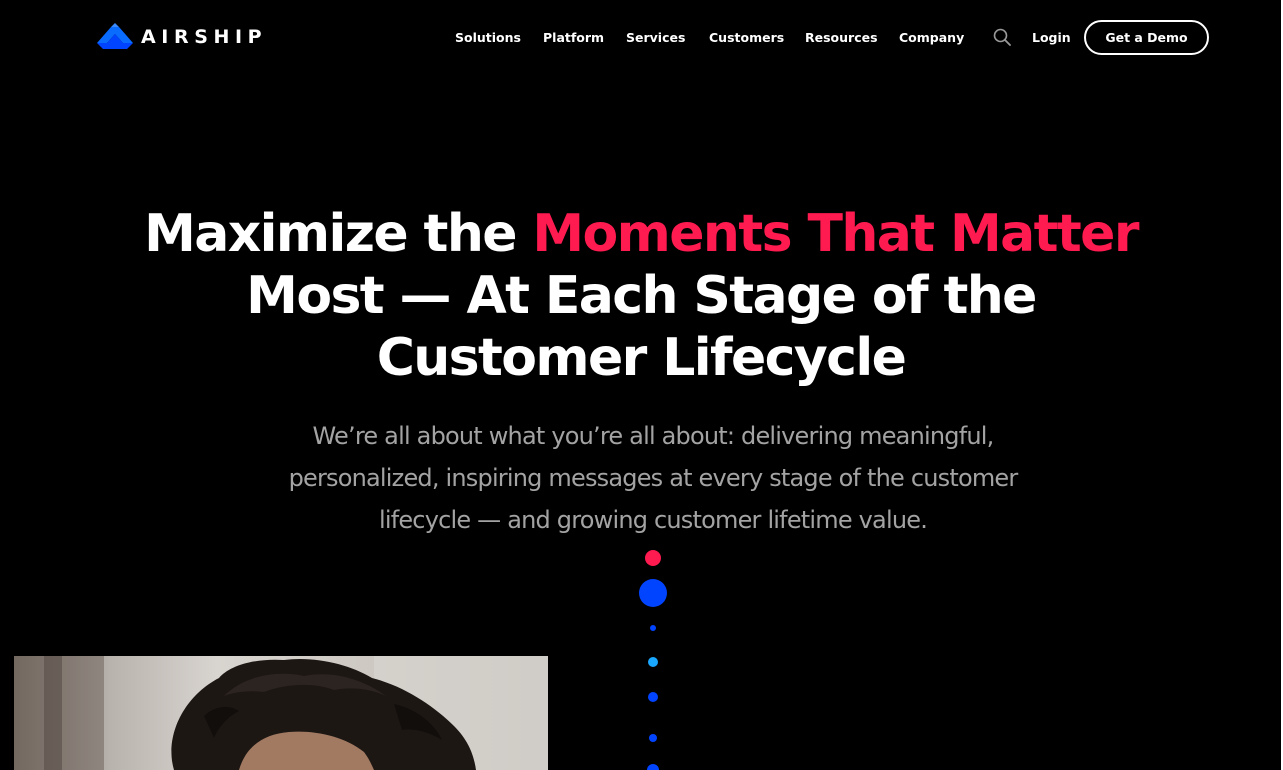  Describe the element at coordinates (1146, 37) in the screenshot. I see `get-a-demo-button: Get a Demo` at that location.